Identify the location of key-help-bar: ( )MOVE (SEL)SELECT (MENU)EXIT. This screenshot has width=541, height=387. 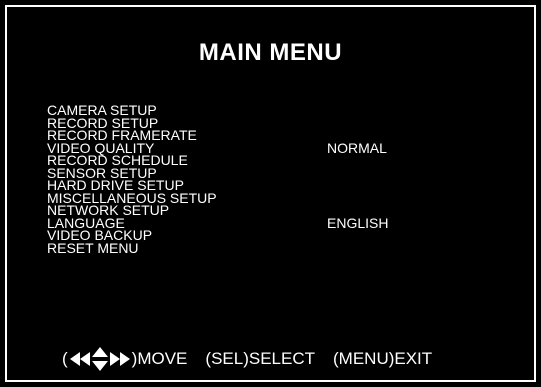
(247, 359).